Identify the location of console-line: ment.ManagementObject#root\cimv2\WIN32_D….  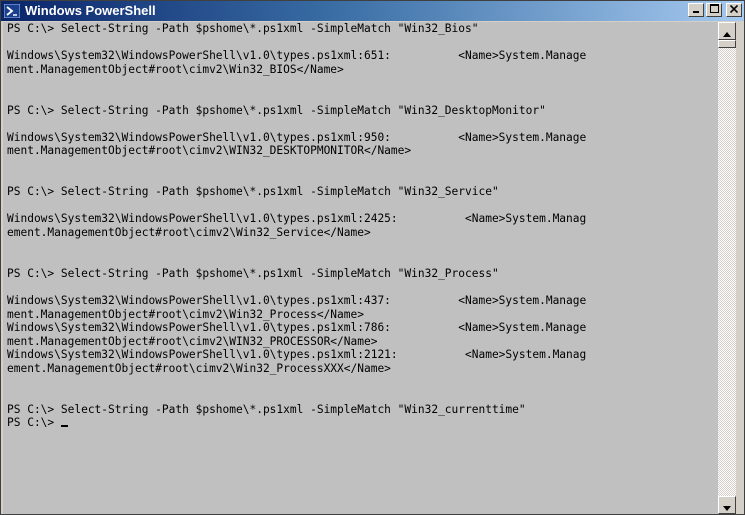
(209, 151).